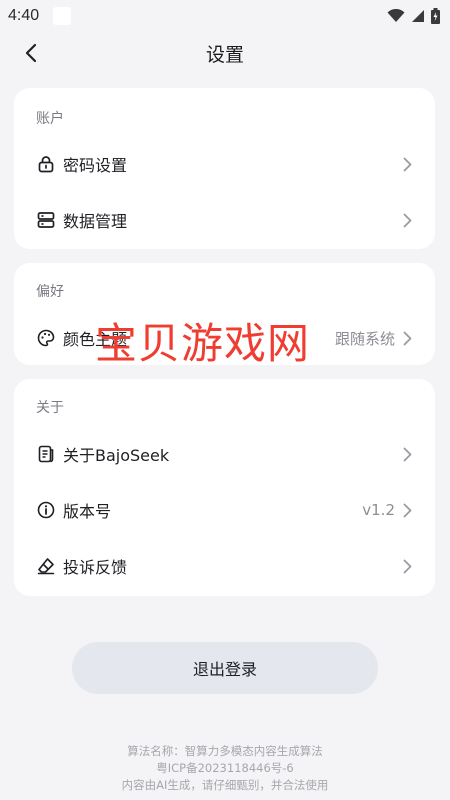 Image resolution: width=450 pixels, height=800 pixels. What do you see at coordinates (24, 15) in the screenshot?
I see `status-time: 4:40` at bounding box center [24, 15].